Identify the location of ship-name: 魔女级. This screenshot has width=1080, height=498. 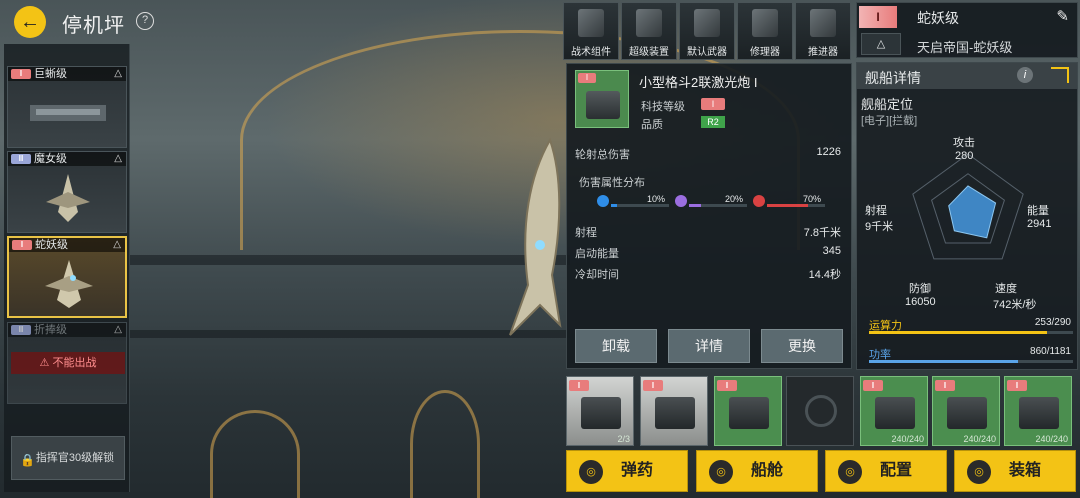
(50, 159).